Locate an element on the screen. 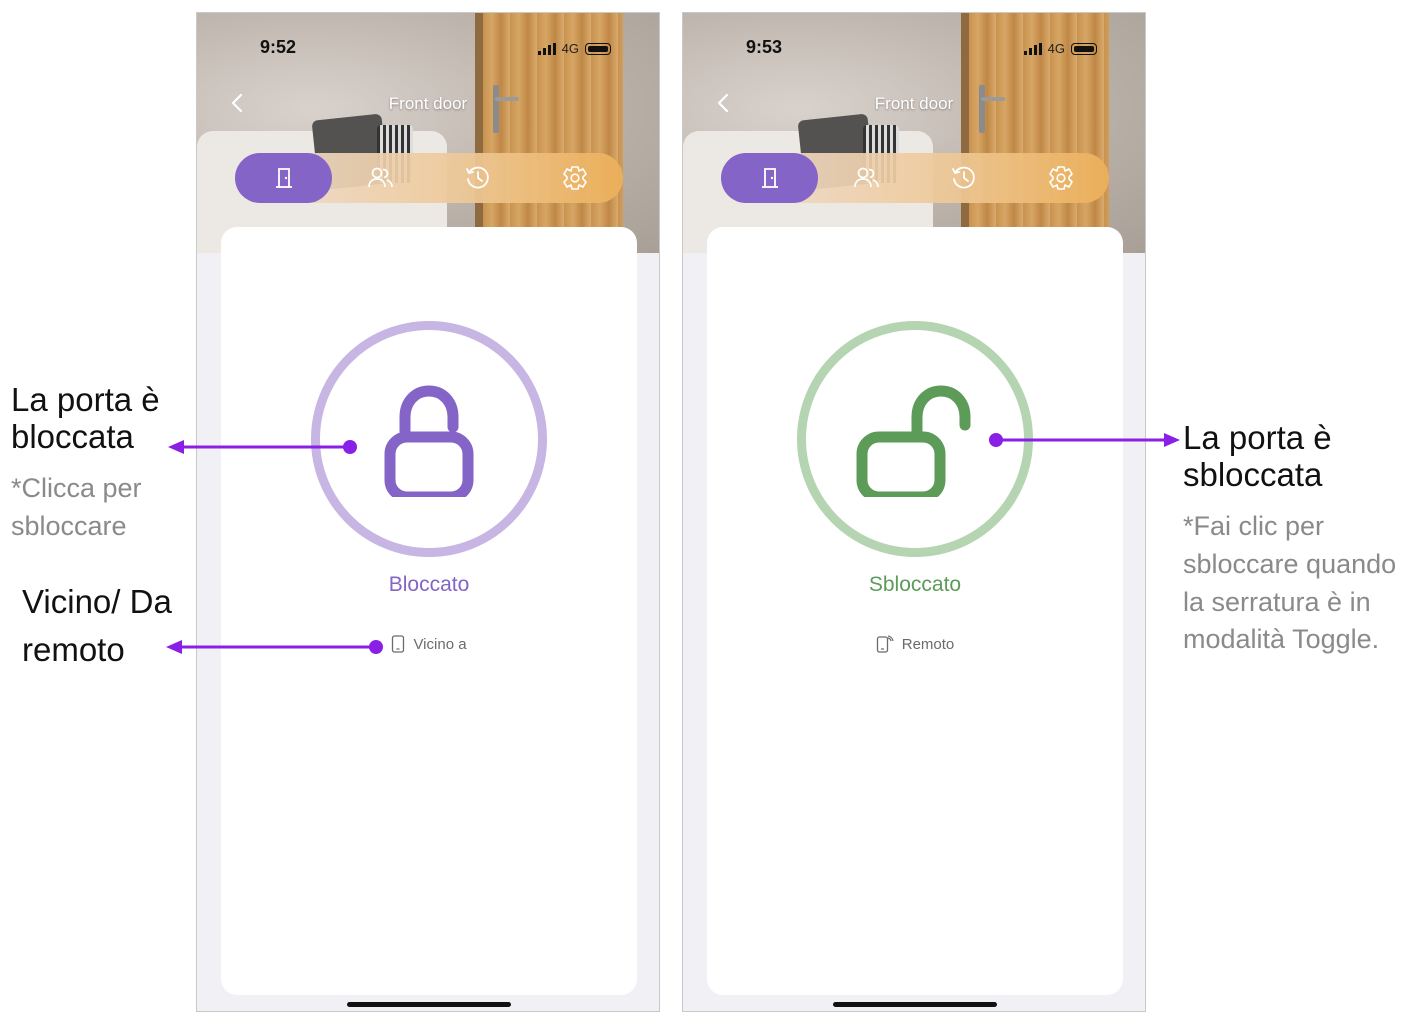 The width and height of the screenshot is (1419, 1012). arrow-unlocked is located at coordinates (1084, 440).